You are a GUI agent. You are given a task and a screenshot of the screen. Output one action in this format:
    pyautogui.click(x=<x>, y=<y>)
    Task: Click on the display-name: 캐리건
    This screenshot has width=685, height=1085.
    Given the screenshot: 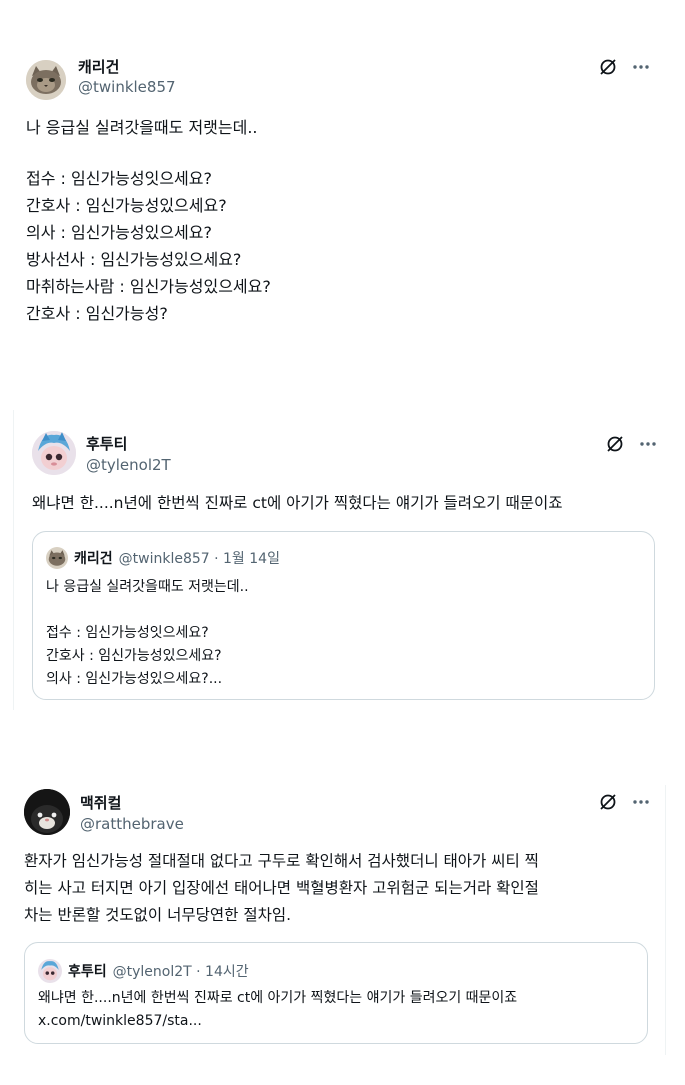 What is the action you would take?
    pyautogui.click(x=98, y=66)
    